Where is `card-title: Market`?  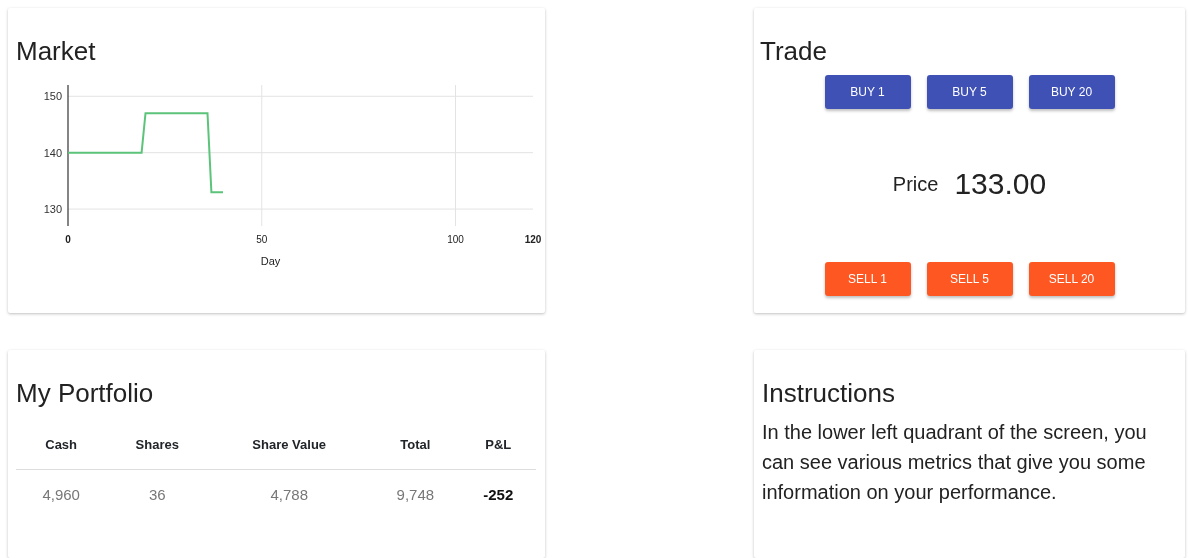
card-title: Market is located at coordinates (56, 52).